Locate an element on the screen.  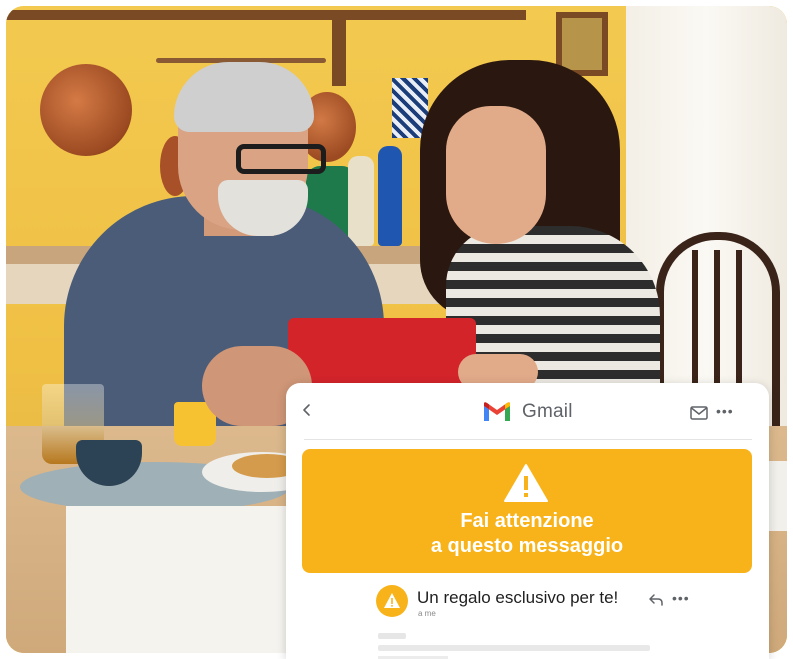
gmail-header: Gmail ••• is located at coordinates (527, 411).